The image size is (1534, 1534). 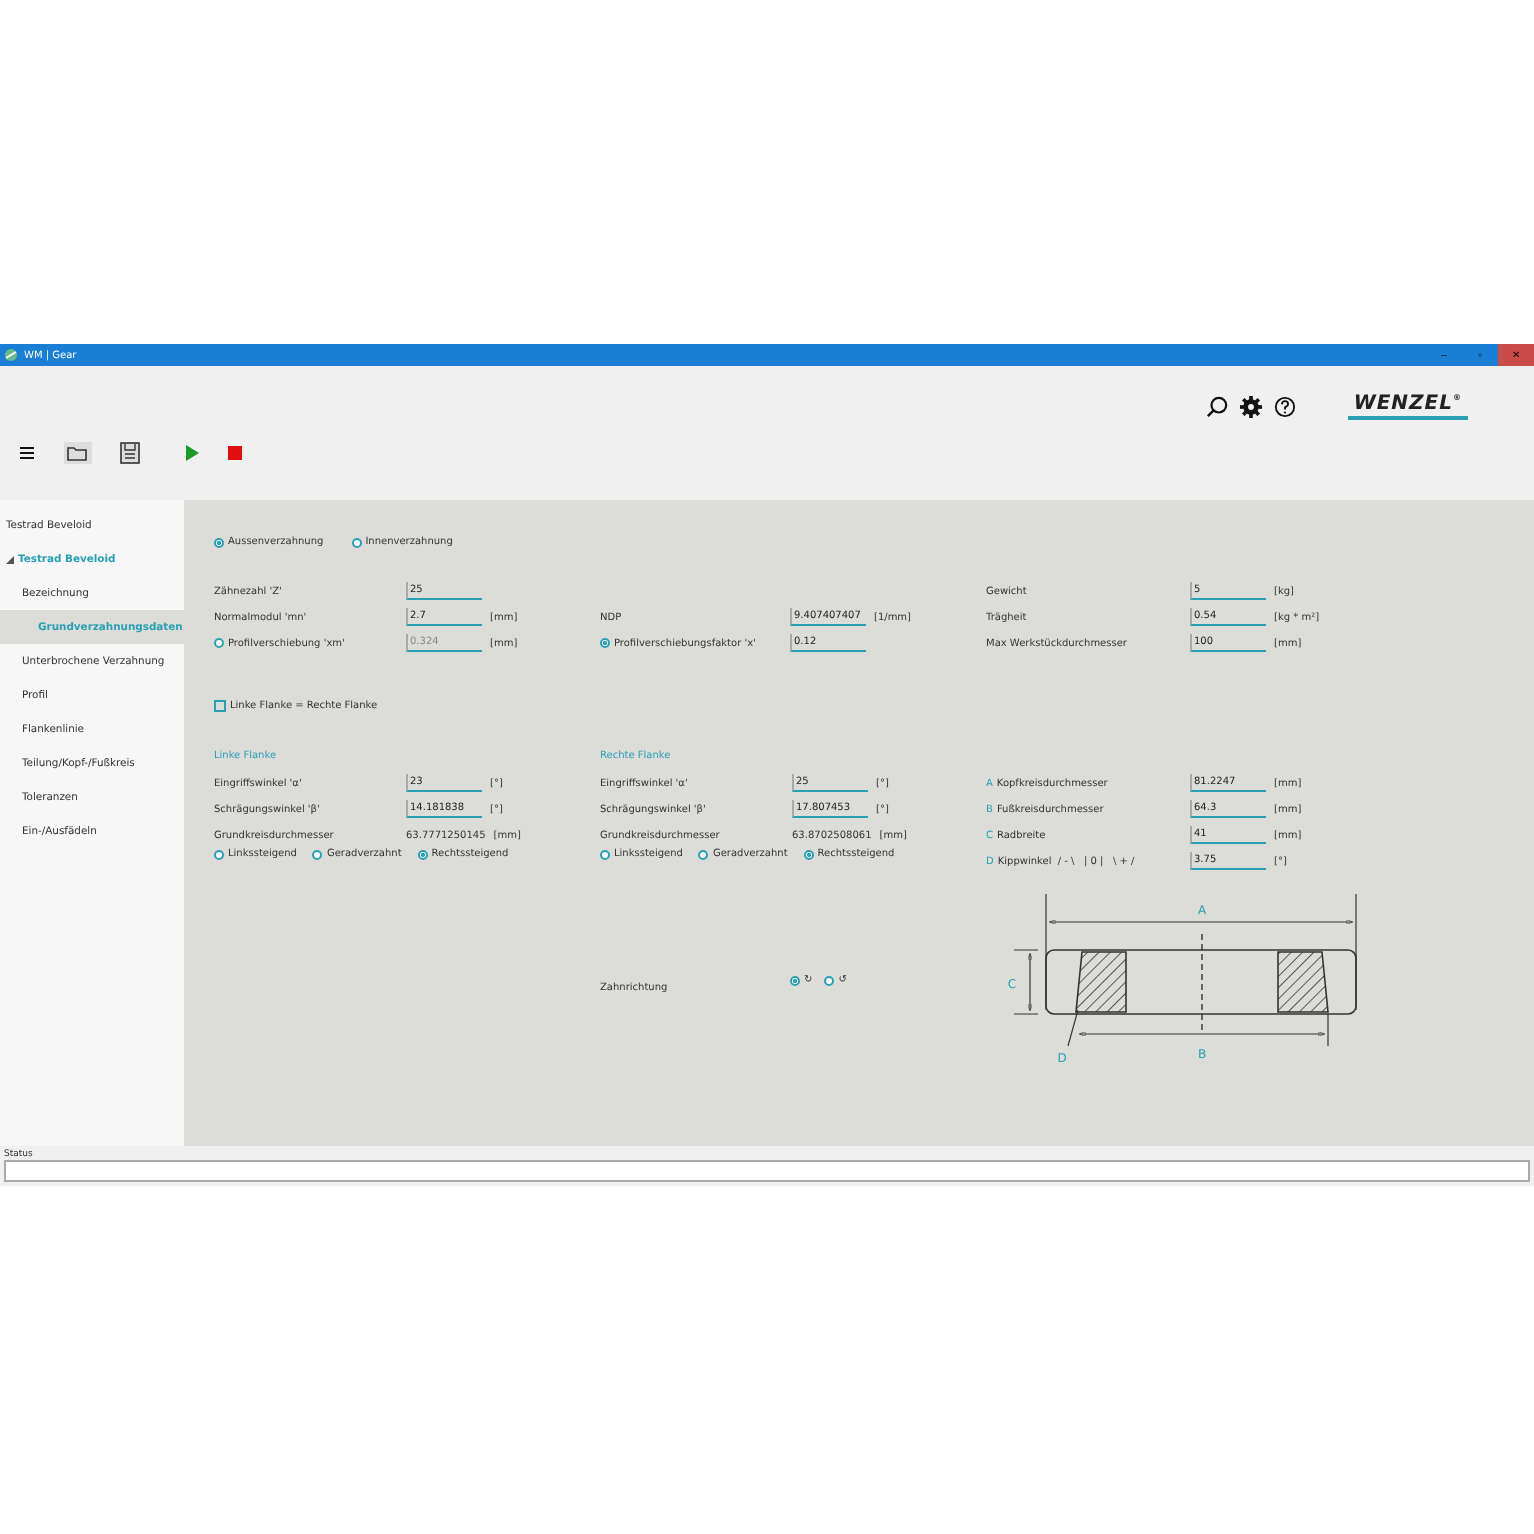 I want to click on menu-icon, so click(x=27, y=453).